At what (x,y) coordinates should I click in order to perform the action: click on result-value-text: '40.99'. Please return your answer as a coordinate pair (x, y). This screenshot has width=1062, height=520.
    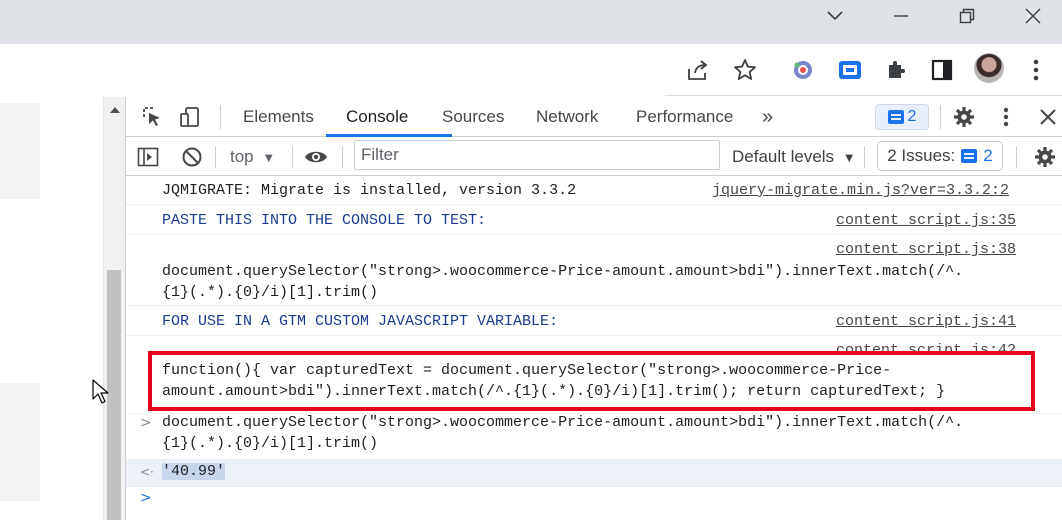
    Looking at the image, I should click on (194, 471).